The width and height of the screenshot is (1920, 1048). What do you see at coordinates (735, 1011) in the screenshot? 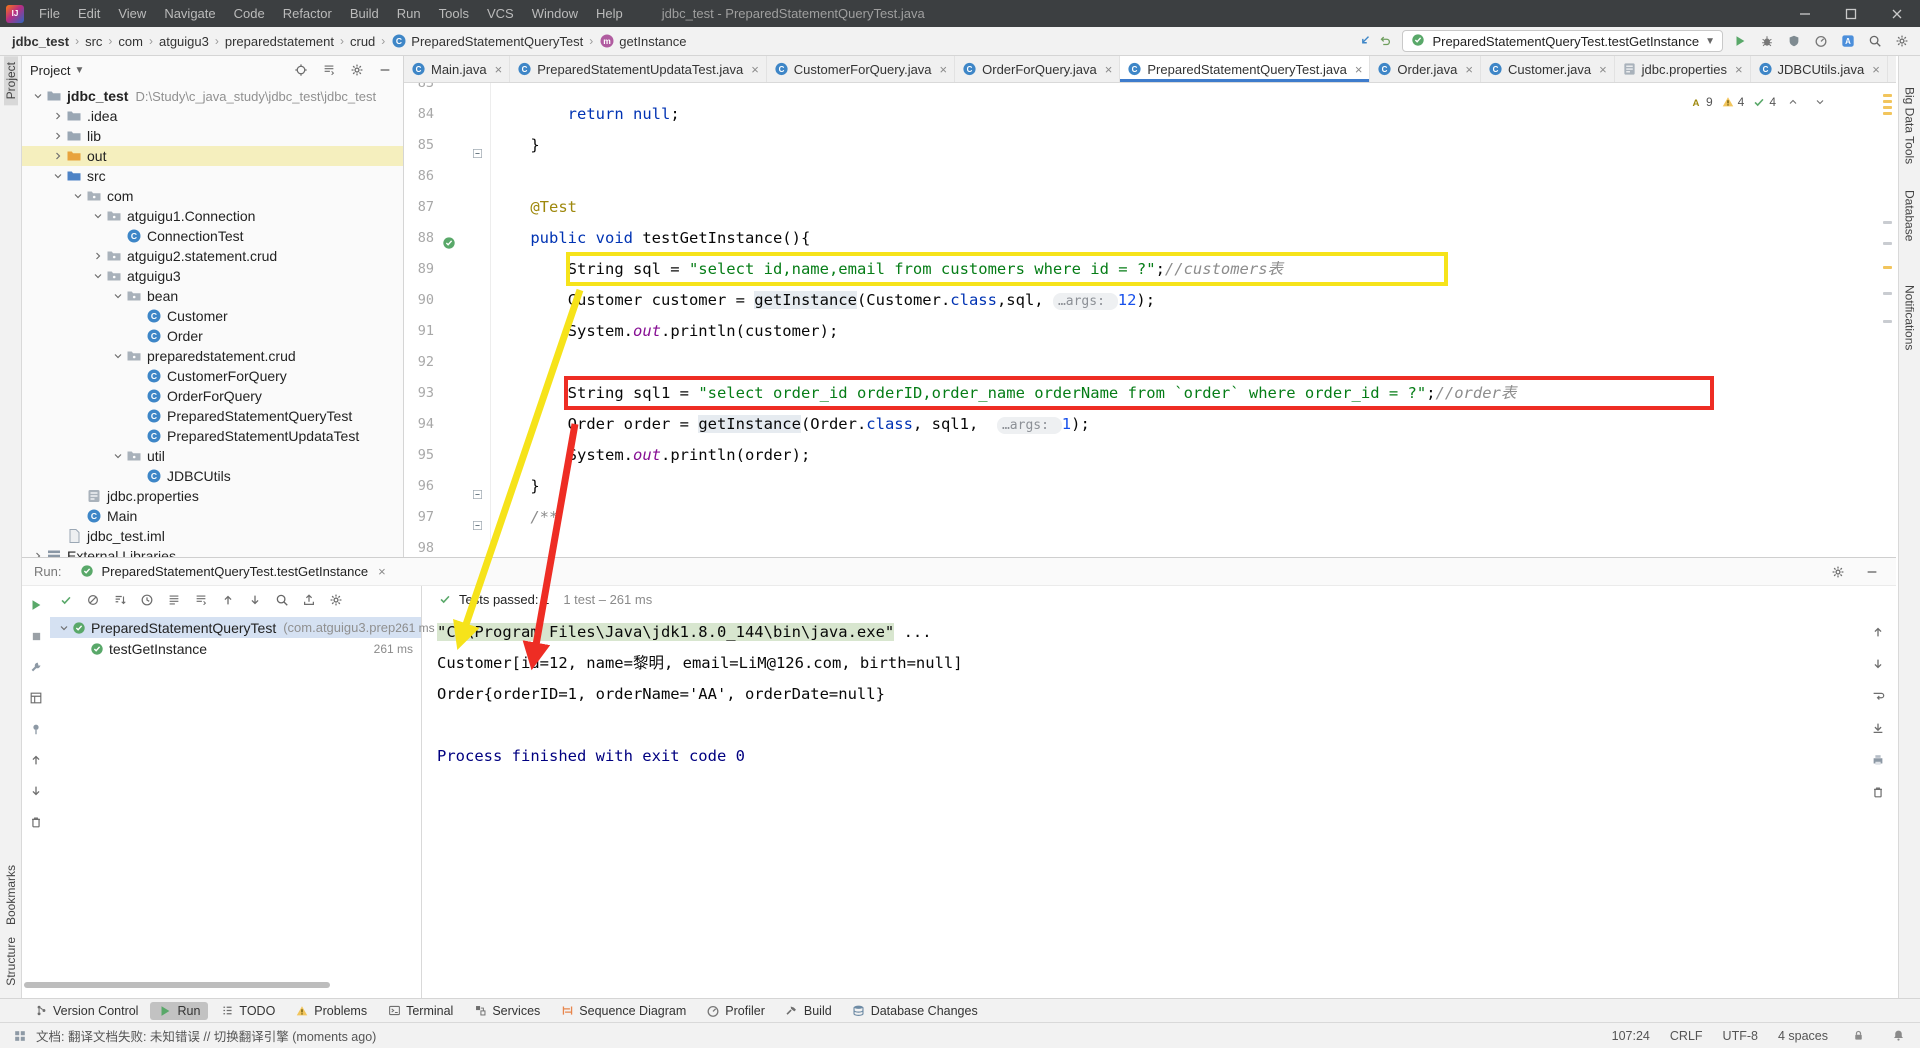
I see `toolwindow-button-profiler: Profiler` at bounding box center [735, 1011].